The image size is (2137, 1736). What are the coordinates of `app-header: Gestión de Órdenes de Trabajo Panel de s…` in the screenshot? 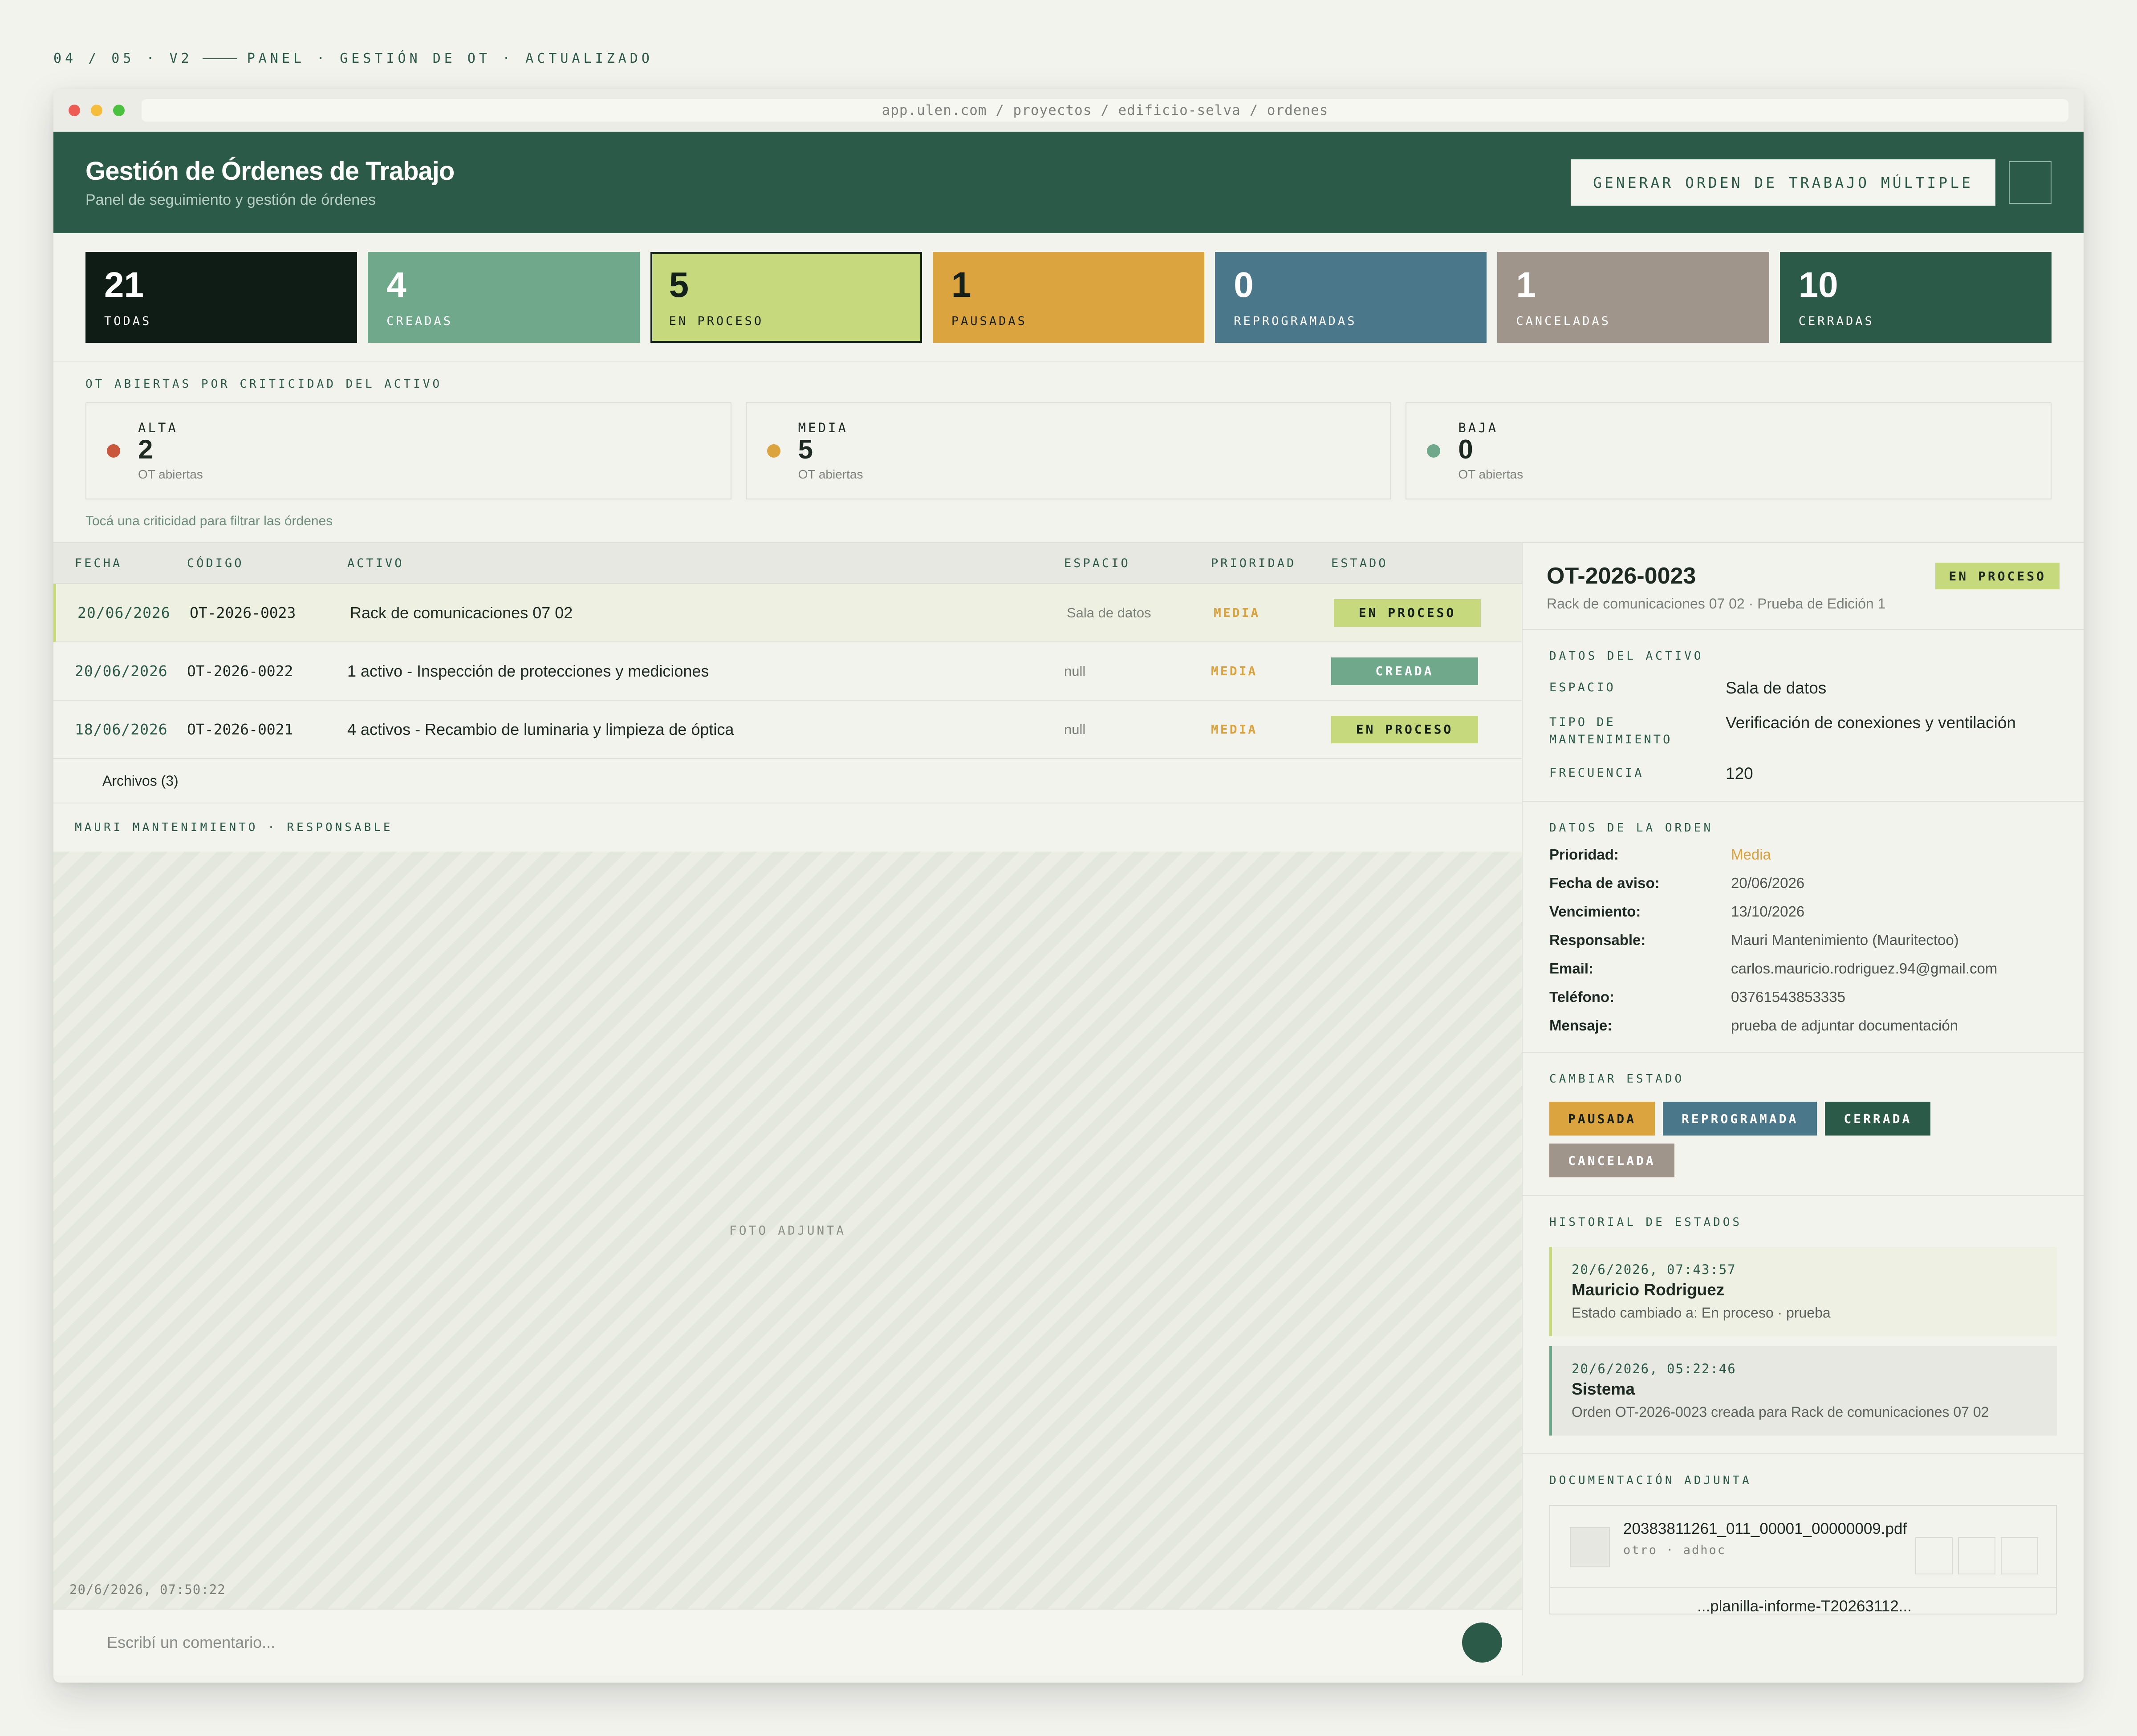 It's located at (1068, 182).